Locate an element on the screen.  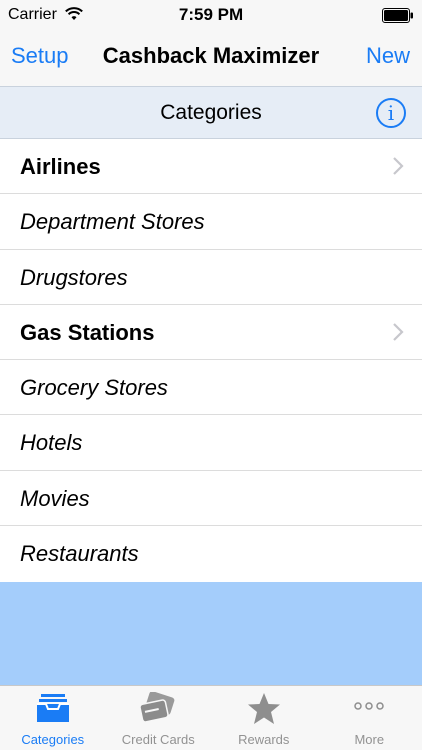
list-item-drugstores: Drugstores is located at coordinates (211, 277).